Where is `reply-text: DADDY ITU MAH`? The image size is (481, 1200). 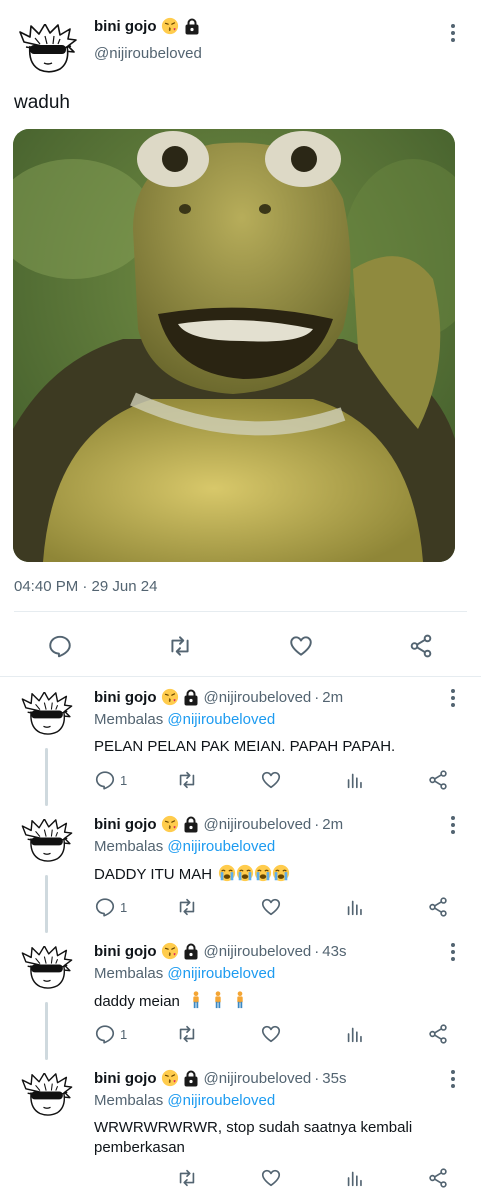 reply-text: DADDY ITU MAH is located at coordinates (259, 876).